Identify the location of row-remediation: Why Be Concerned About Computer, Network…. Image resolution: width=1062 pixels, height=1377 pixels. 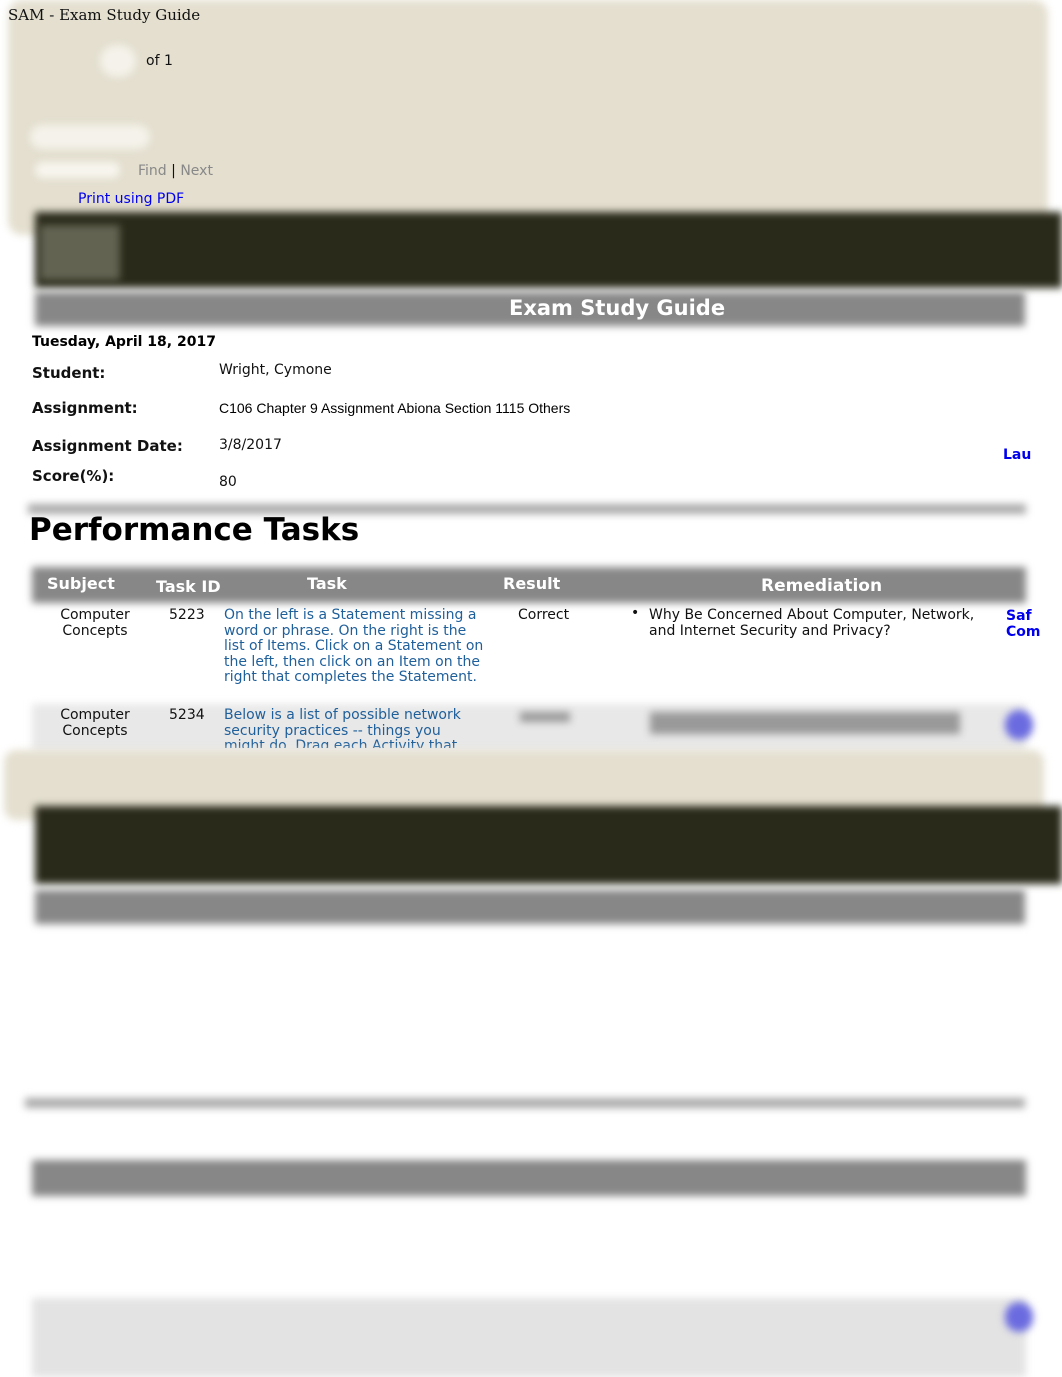
(812, 623).